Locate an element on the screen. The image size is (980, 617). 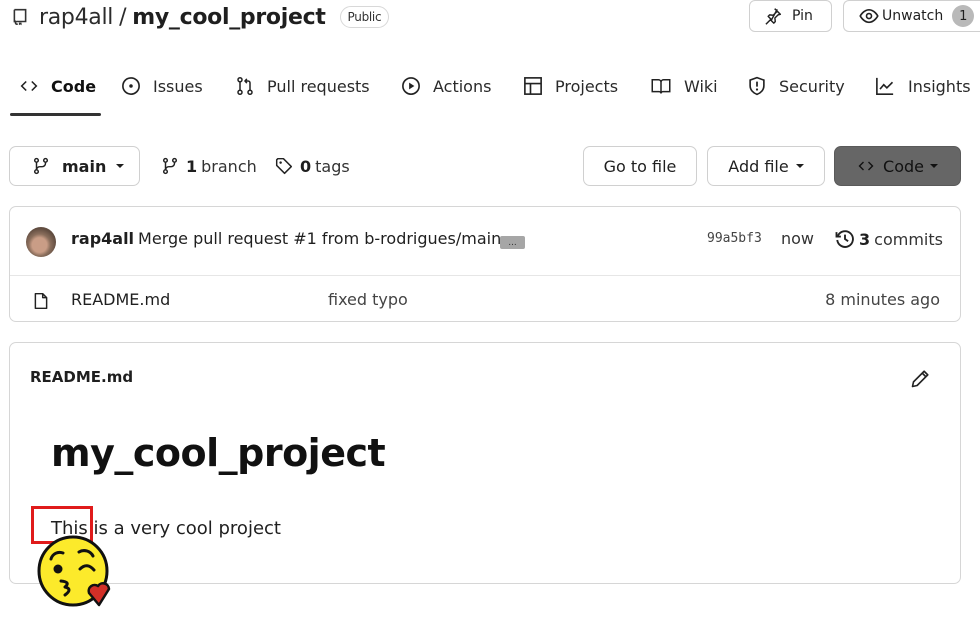
file-icon is located at coordinates (41, 301).